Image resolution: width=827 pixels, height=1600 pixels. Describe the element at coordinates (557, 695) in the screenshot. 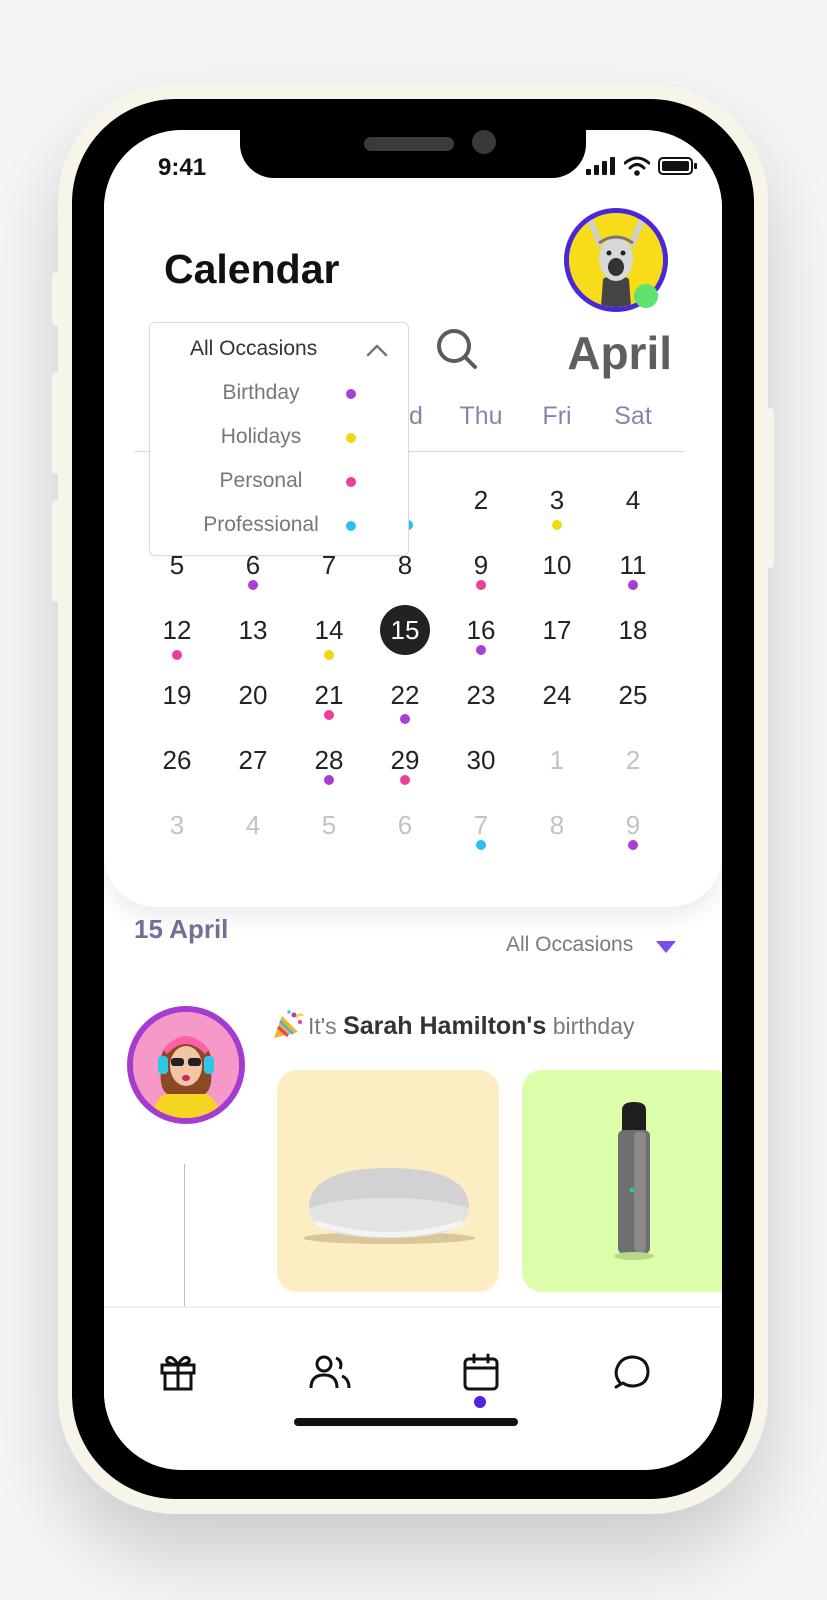

I see `calendar-day: 24` at that location.